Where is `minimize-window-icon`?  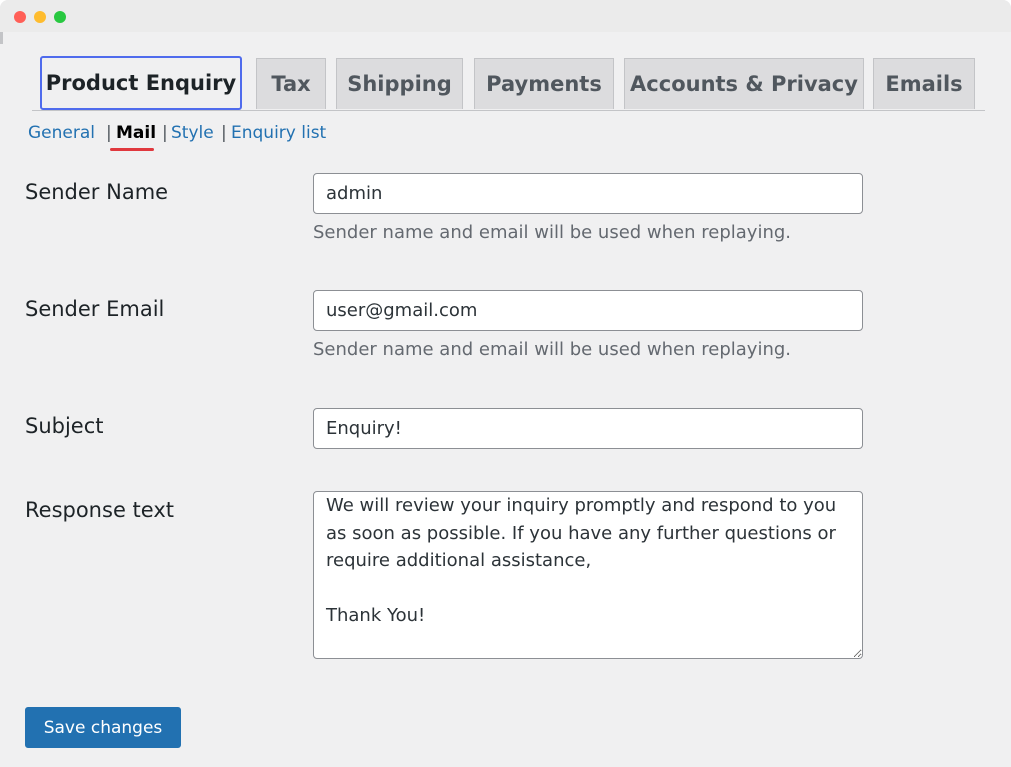
minimize-window-icon is located at coordinates (40, 17).